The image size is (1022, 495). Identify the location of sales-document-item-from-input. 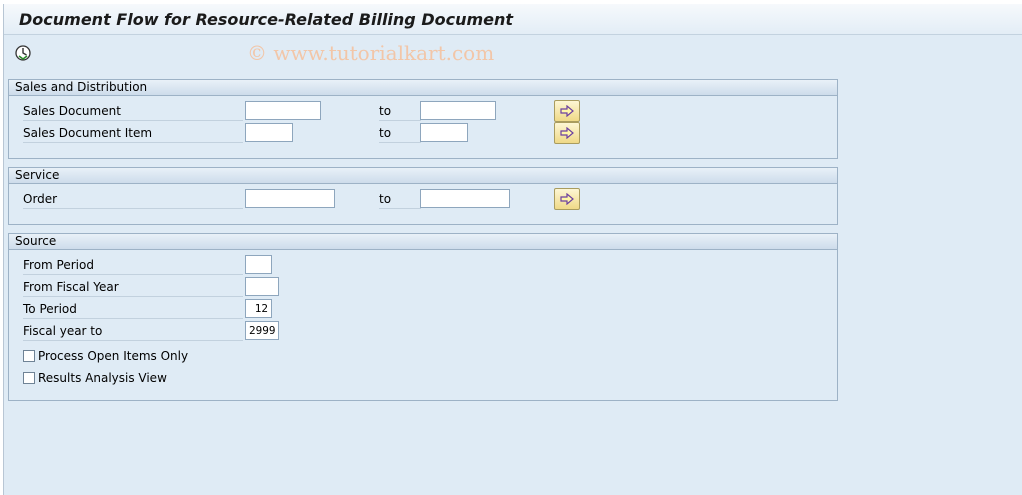
(269, 132).